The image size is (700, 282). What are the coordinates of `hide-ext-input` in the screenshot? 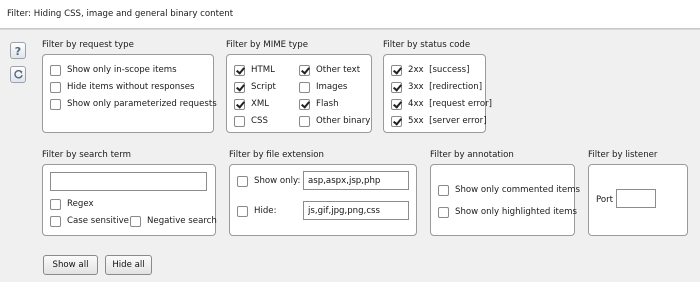 It's located at (356, 210).